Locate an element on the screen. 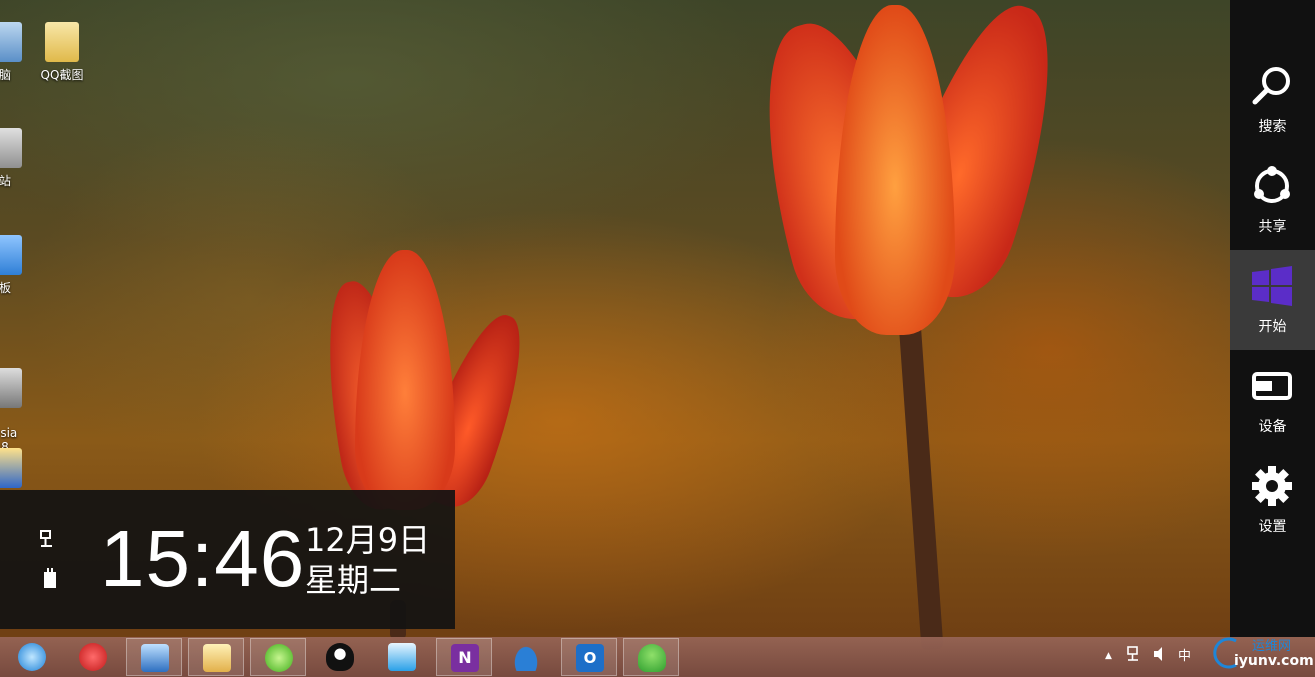 The image size is (1315, 677). taskbar-browser-green is located at coordinates (278, 657).